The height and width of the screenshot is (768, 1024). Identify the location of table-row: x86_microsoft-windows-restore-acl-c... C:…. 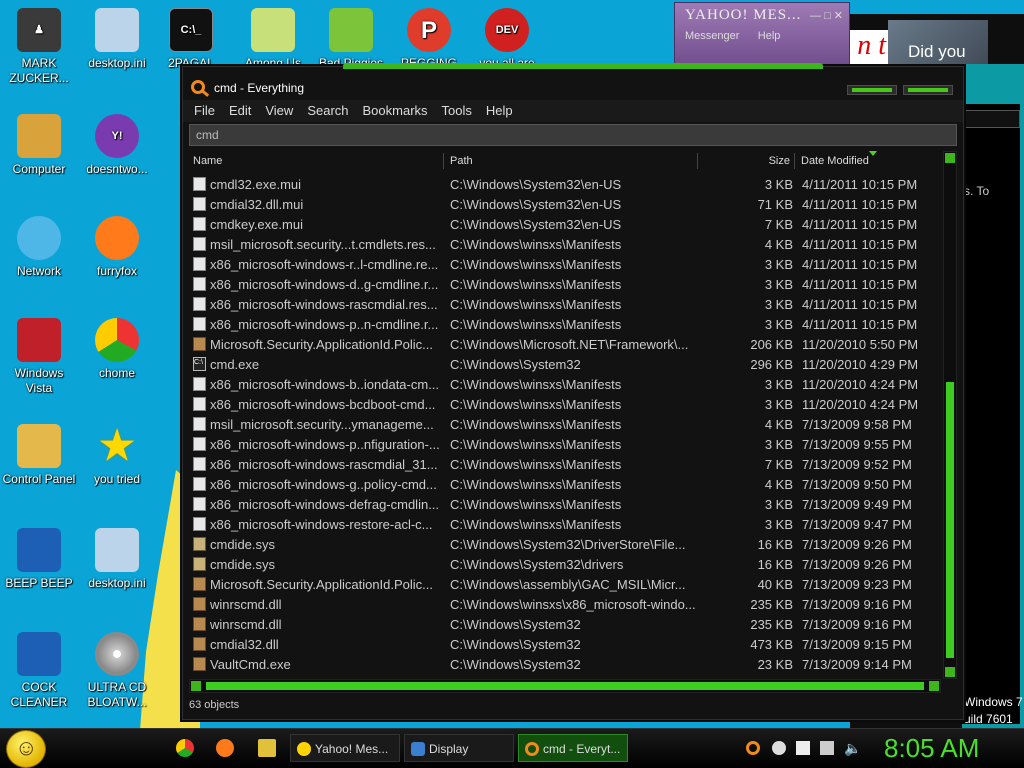
(565, 524).